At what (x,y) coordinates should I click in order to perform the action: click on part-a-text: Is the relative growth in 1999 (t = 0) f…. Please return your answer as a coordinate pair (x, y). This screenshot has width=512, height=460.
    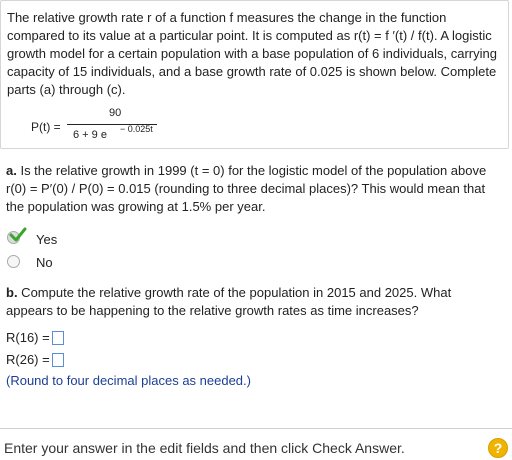
    Looking at the image, I should click on (246, 188).